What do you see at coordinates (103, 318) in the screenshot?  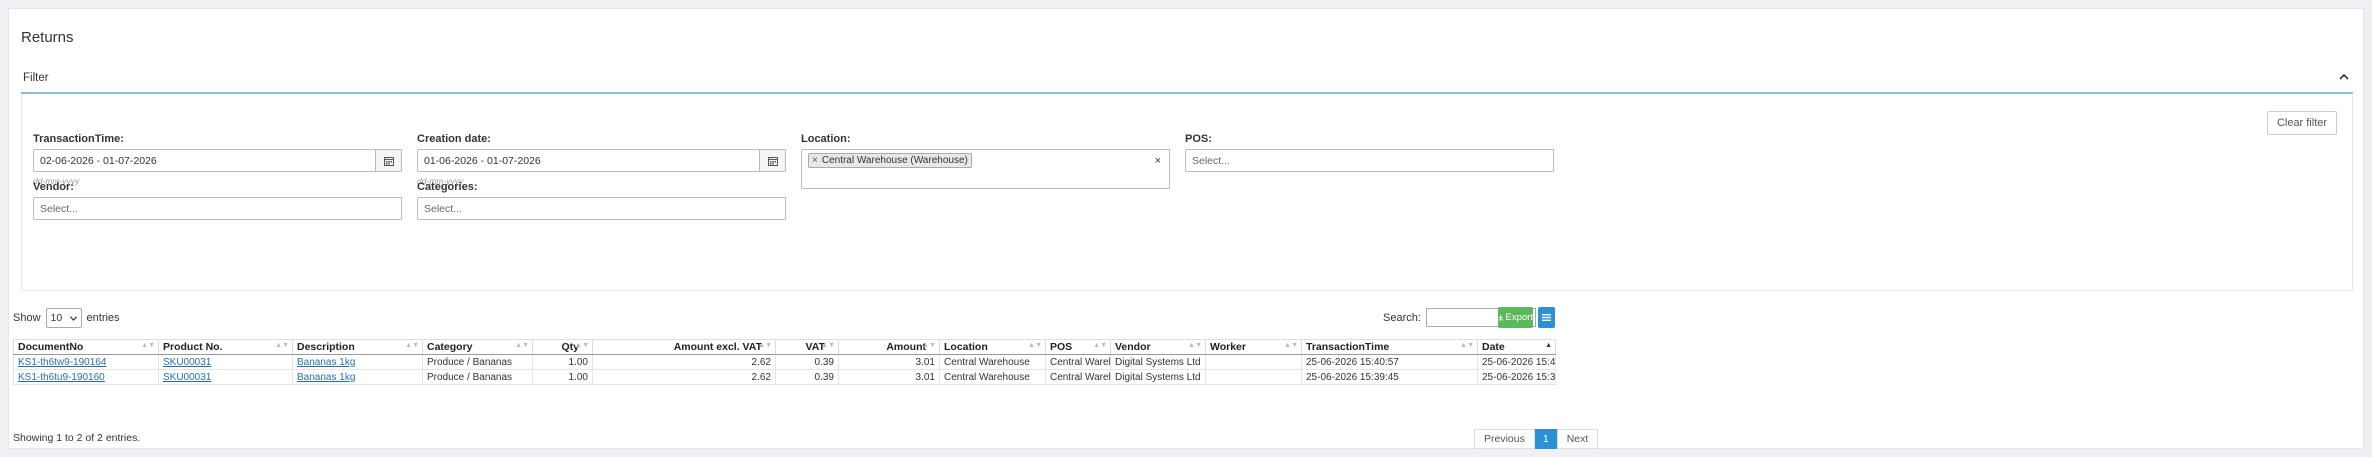 I see `entries-label: entries` at bounding box center [103, 318].